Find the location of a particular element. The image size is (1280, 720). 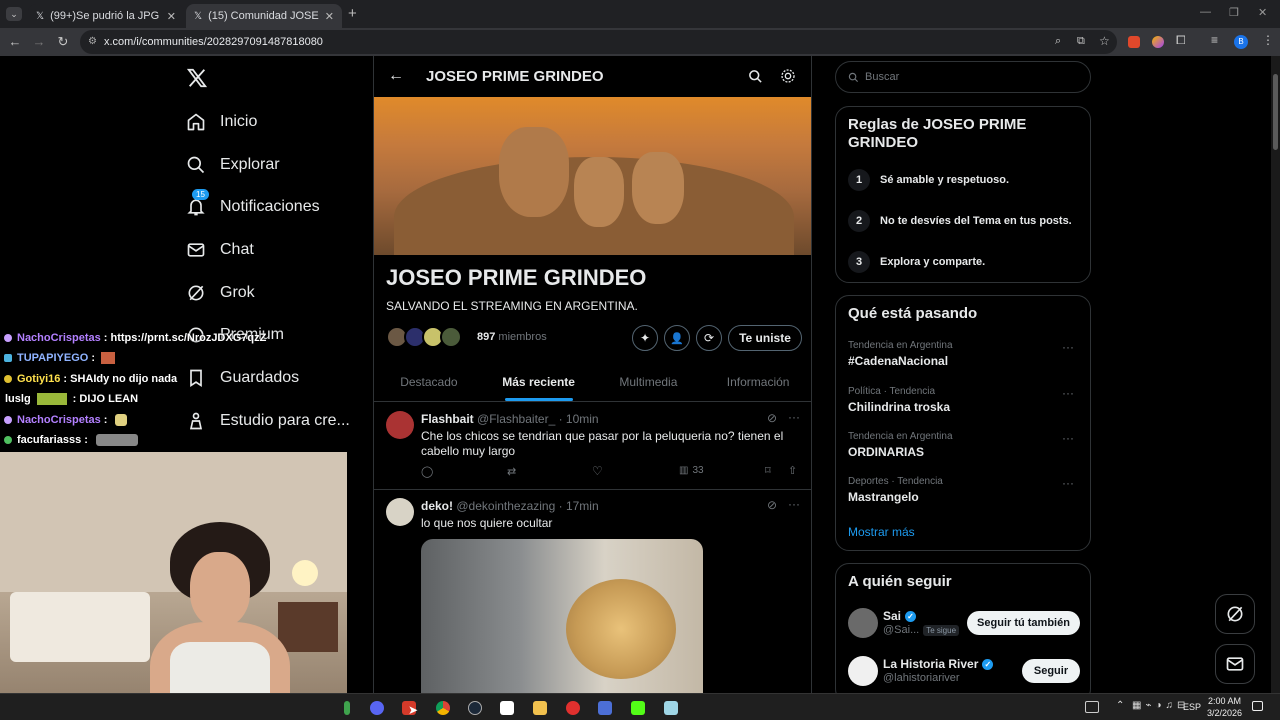

tab-informacion: Información is located at coordinates (757, 381).